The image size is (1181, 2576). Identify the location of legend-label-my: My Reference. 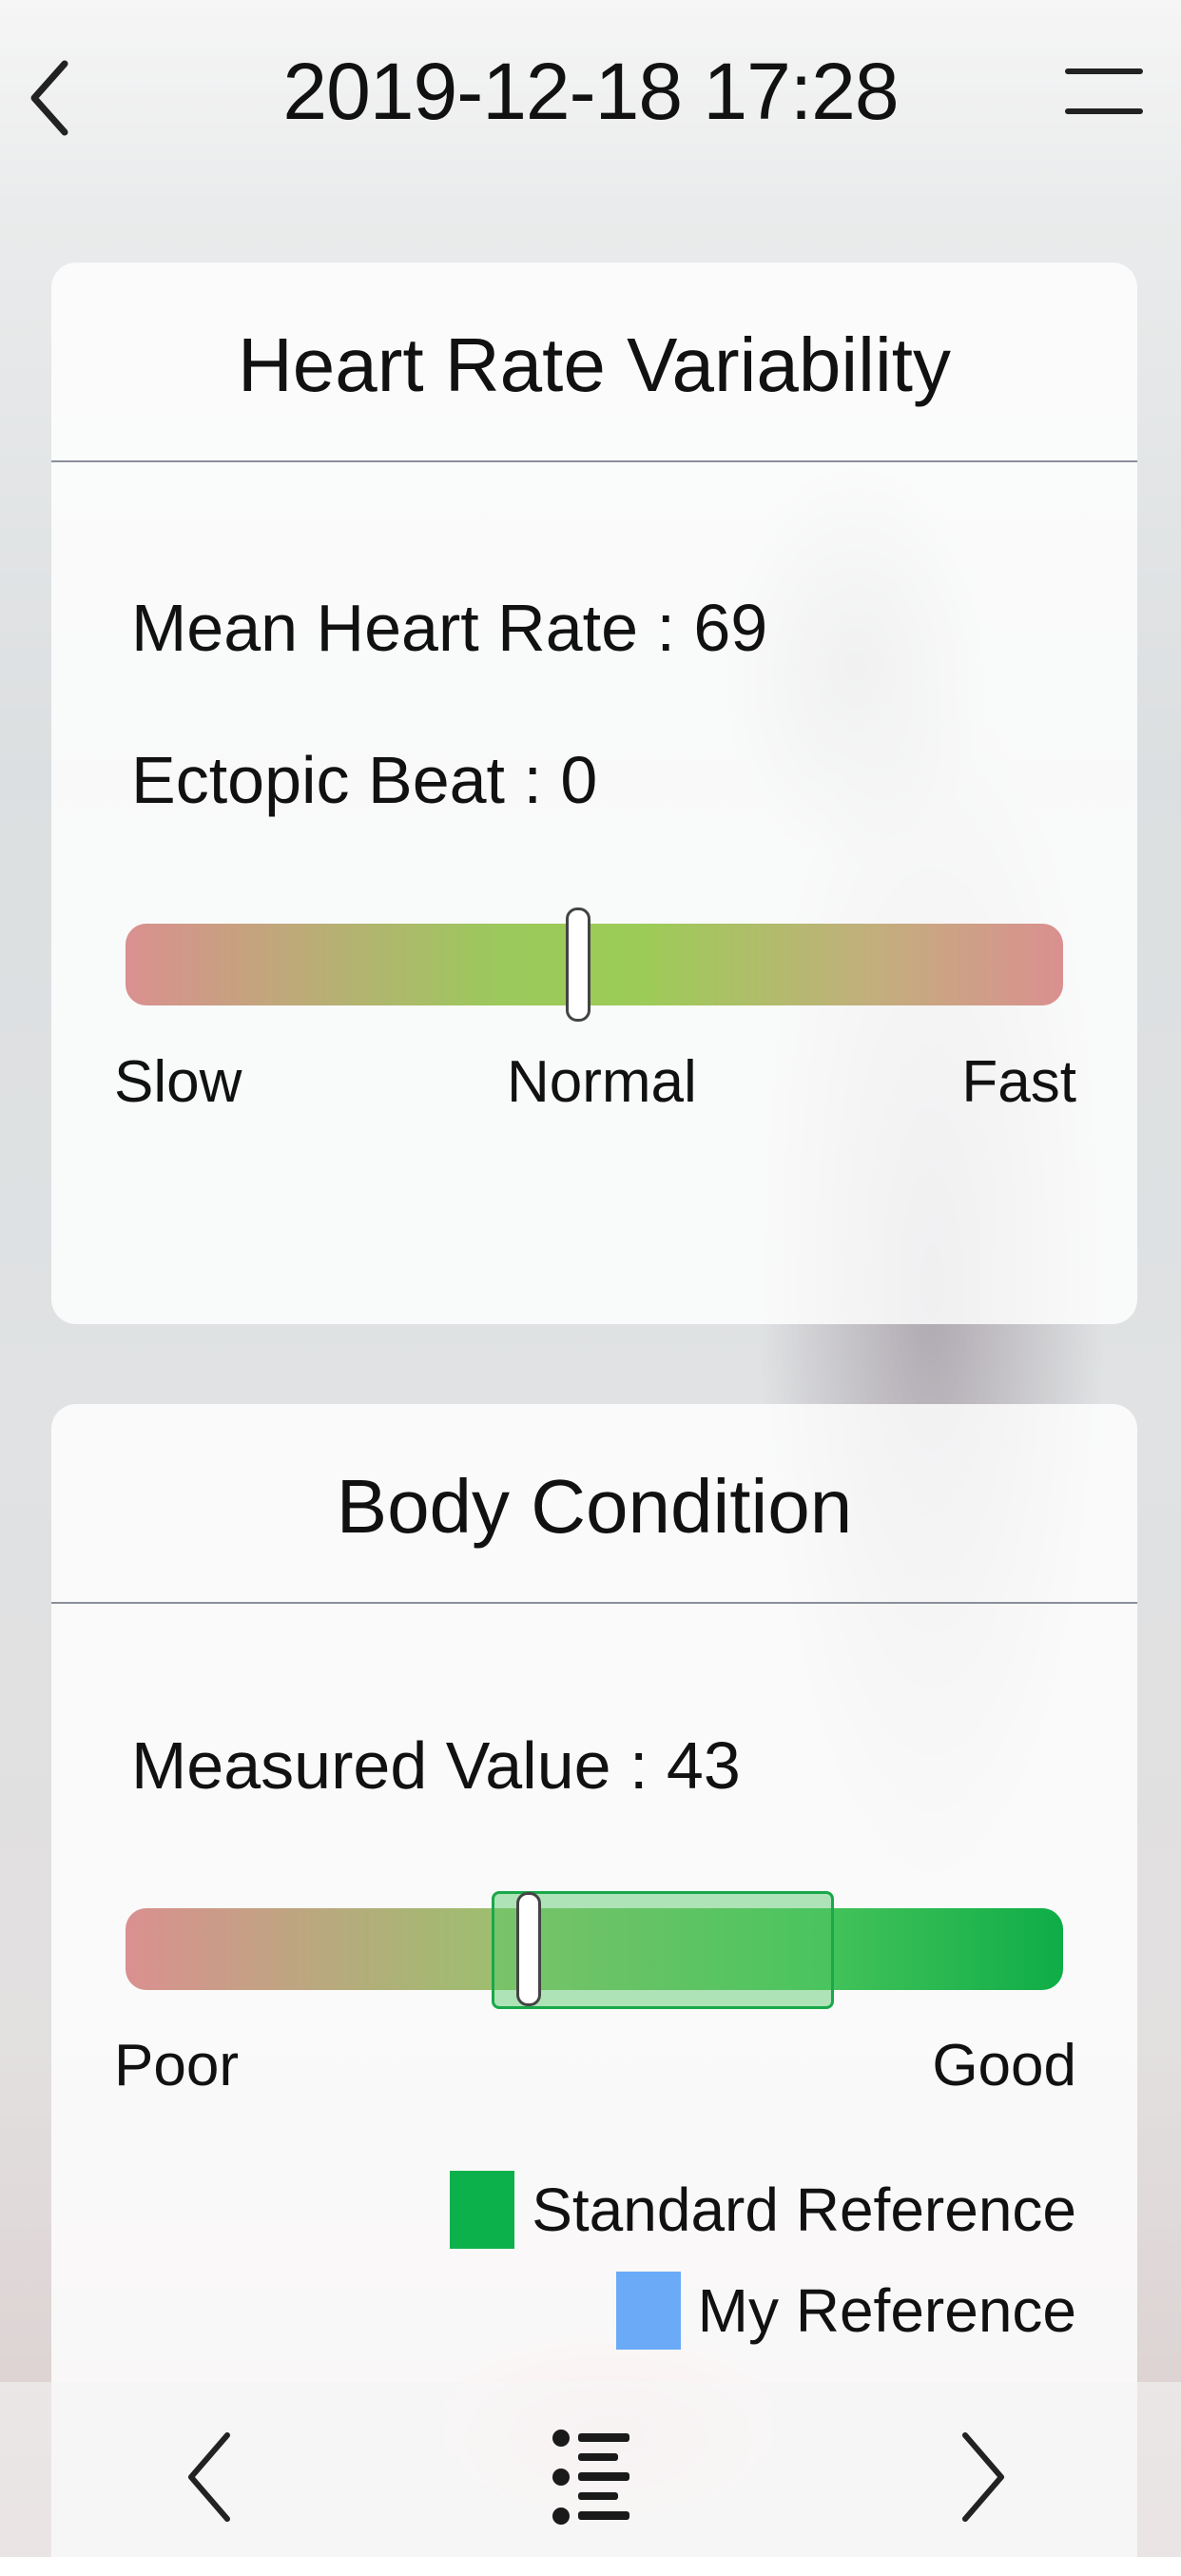
(886, 2311).